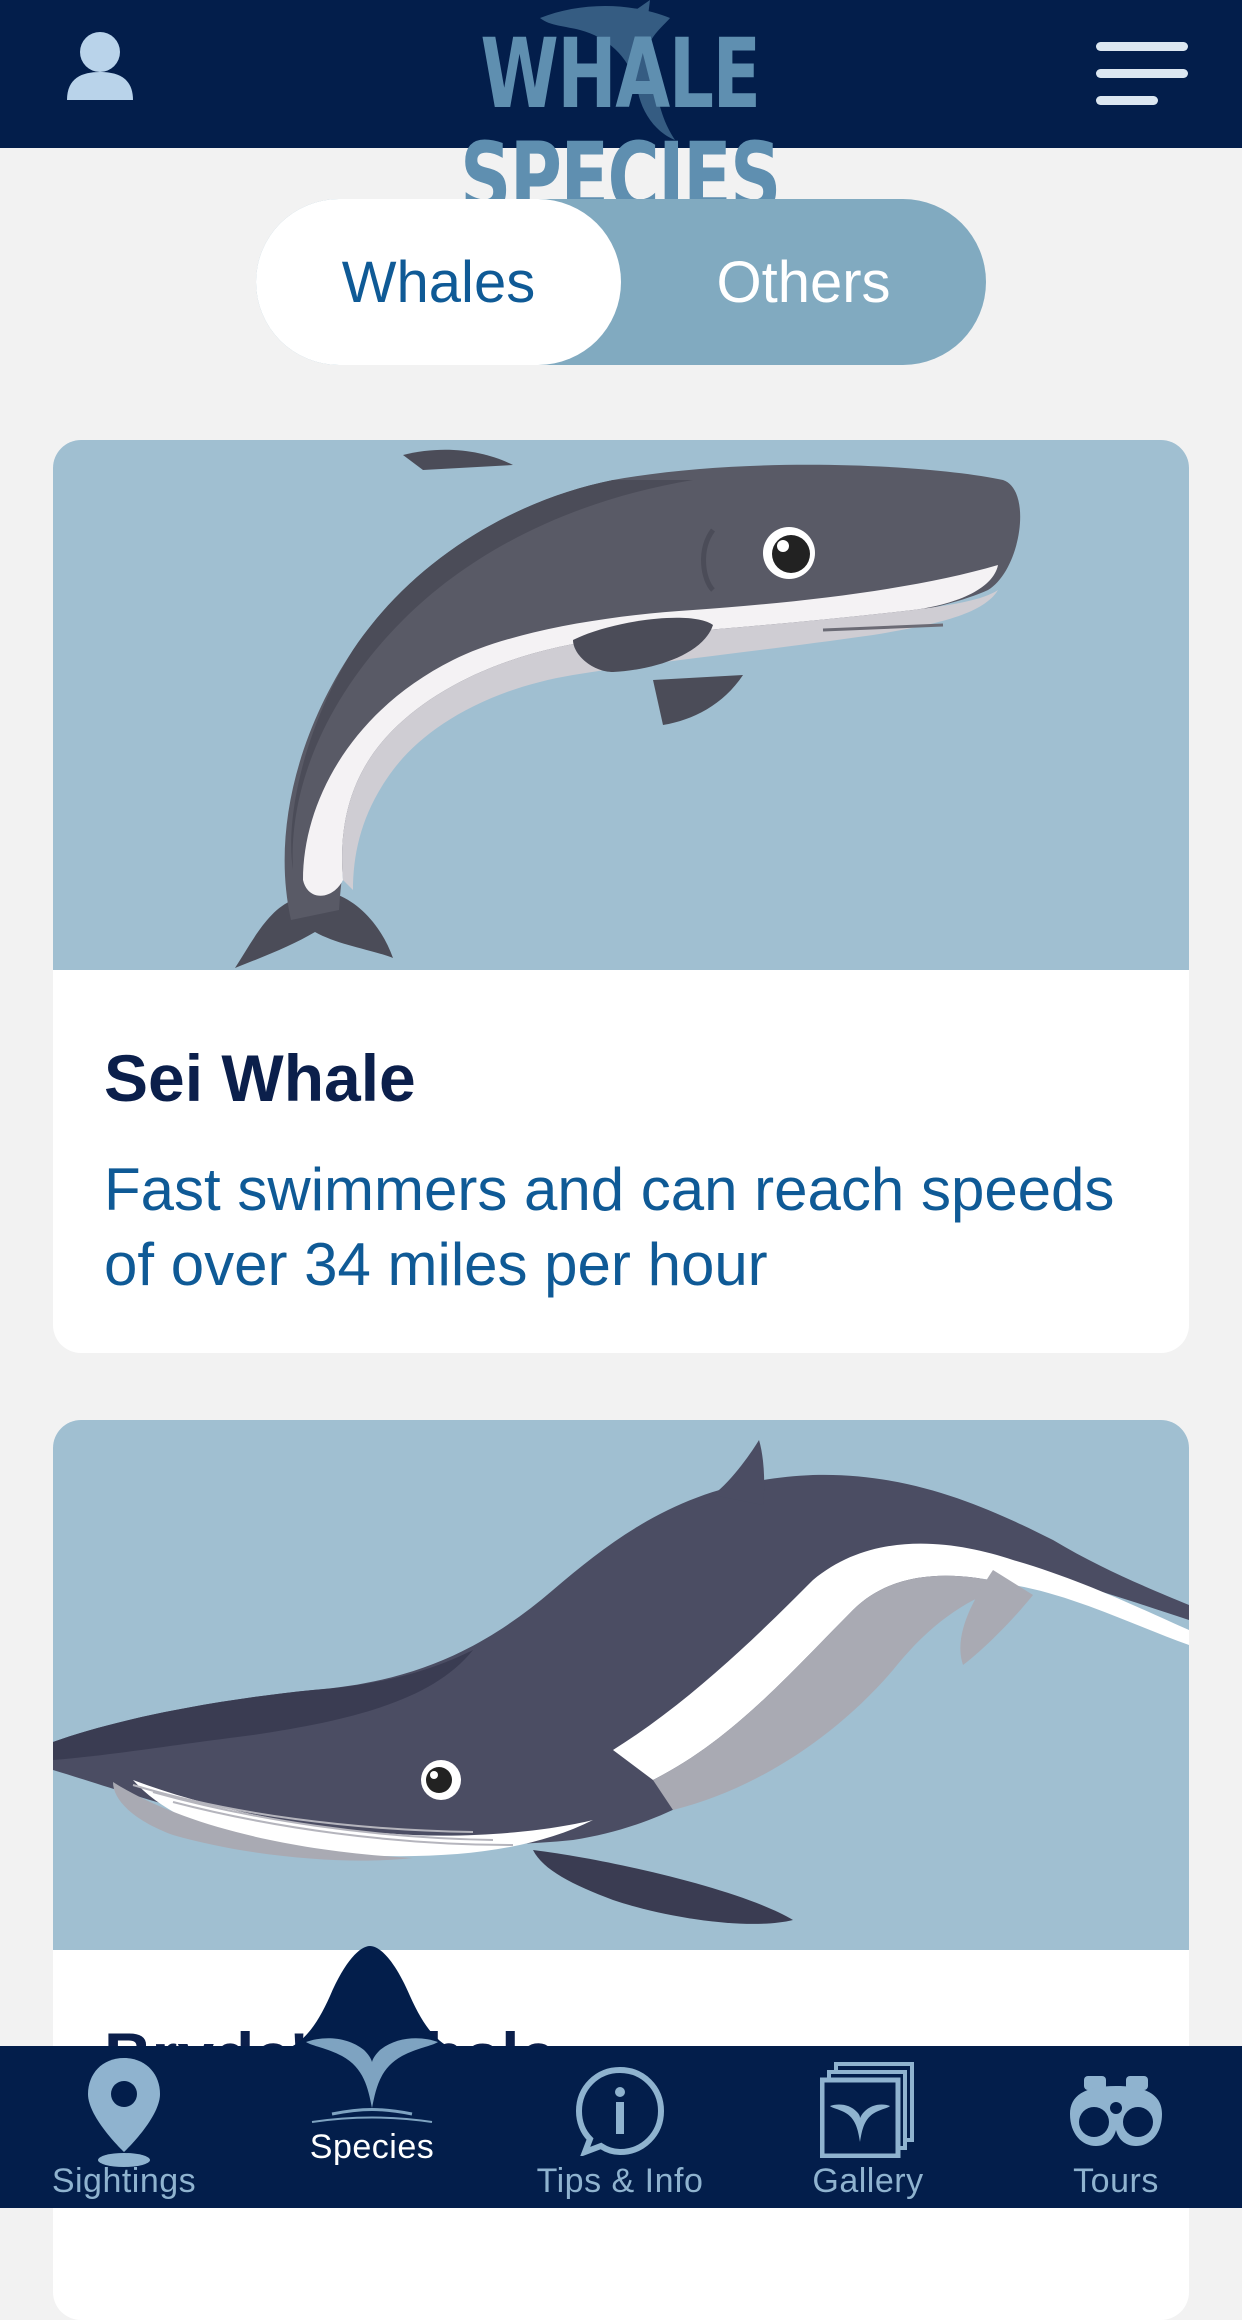  Describe the element at coordinates (372, 2147) in the screenshot. I see `nav-label: Species` at that location.